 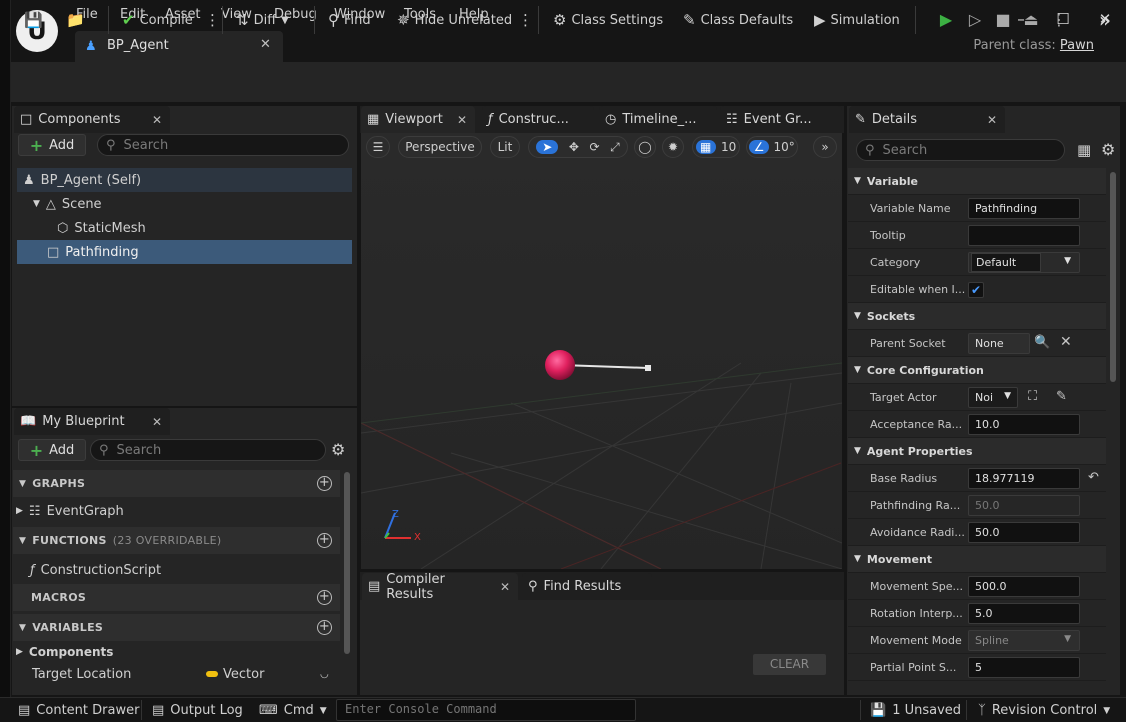 What do you see at coordinates (977, 316) in the screenshot?
I see `section-sockets: ▼ Sockets` at bounding box center [977, 316].